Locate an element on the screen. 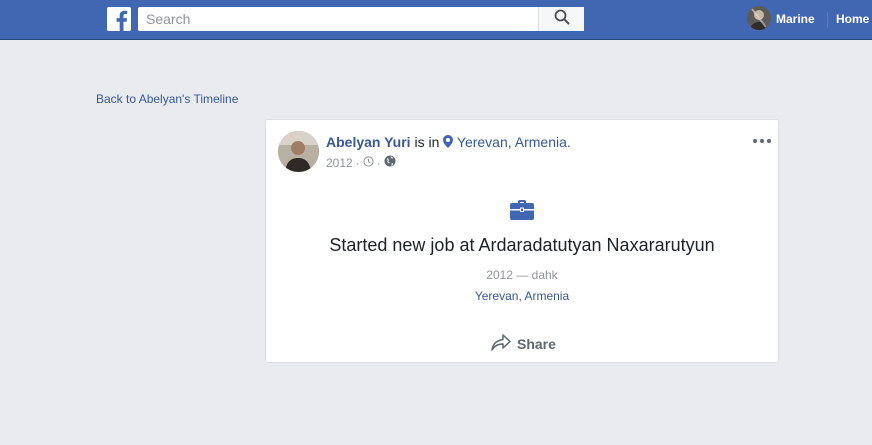 Image resolution: width=872 pixels, height=445 pixels. search-button is located at coordinates (561, 19).